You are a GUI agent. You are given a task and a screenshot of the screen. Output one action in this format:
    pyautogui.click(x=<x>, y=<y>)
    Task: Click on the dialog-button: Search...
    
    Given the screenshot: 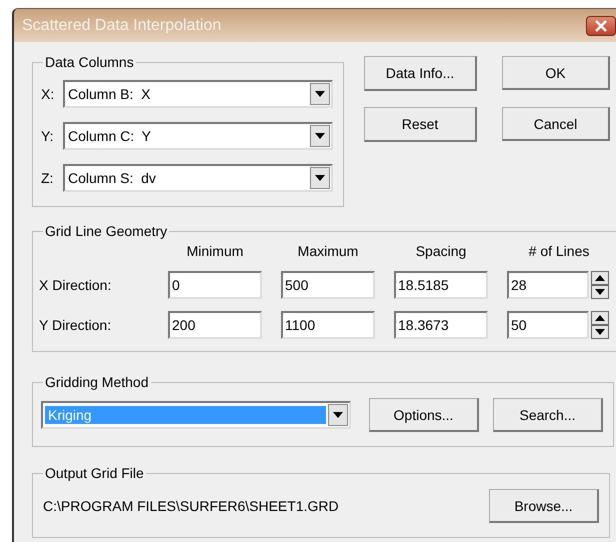 What is the action you would take?
    pyautogui.click(x=548, y=415)
    